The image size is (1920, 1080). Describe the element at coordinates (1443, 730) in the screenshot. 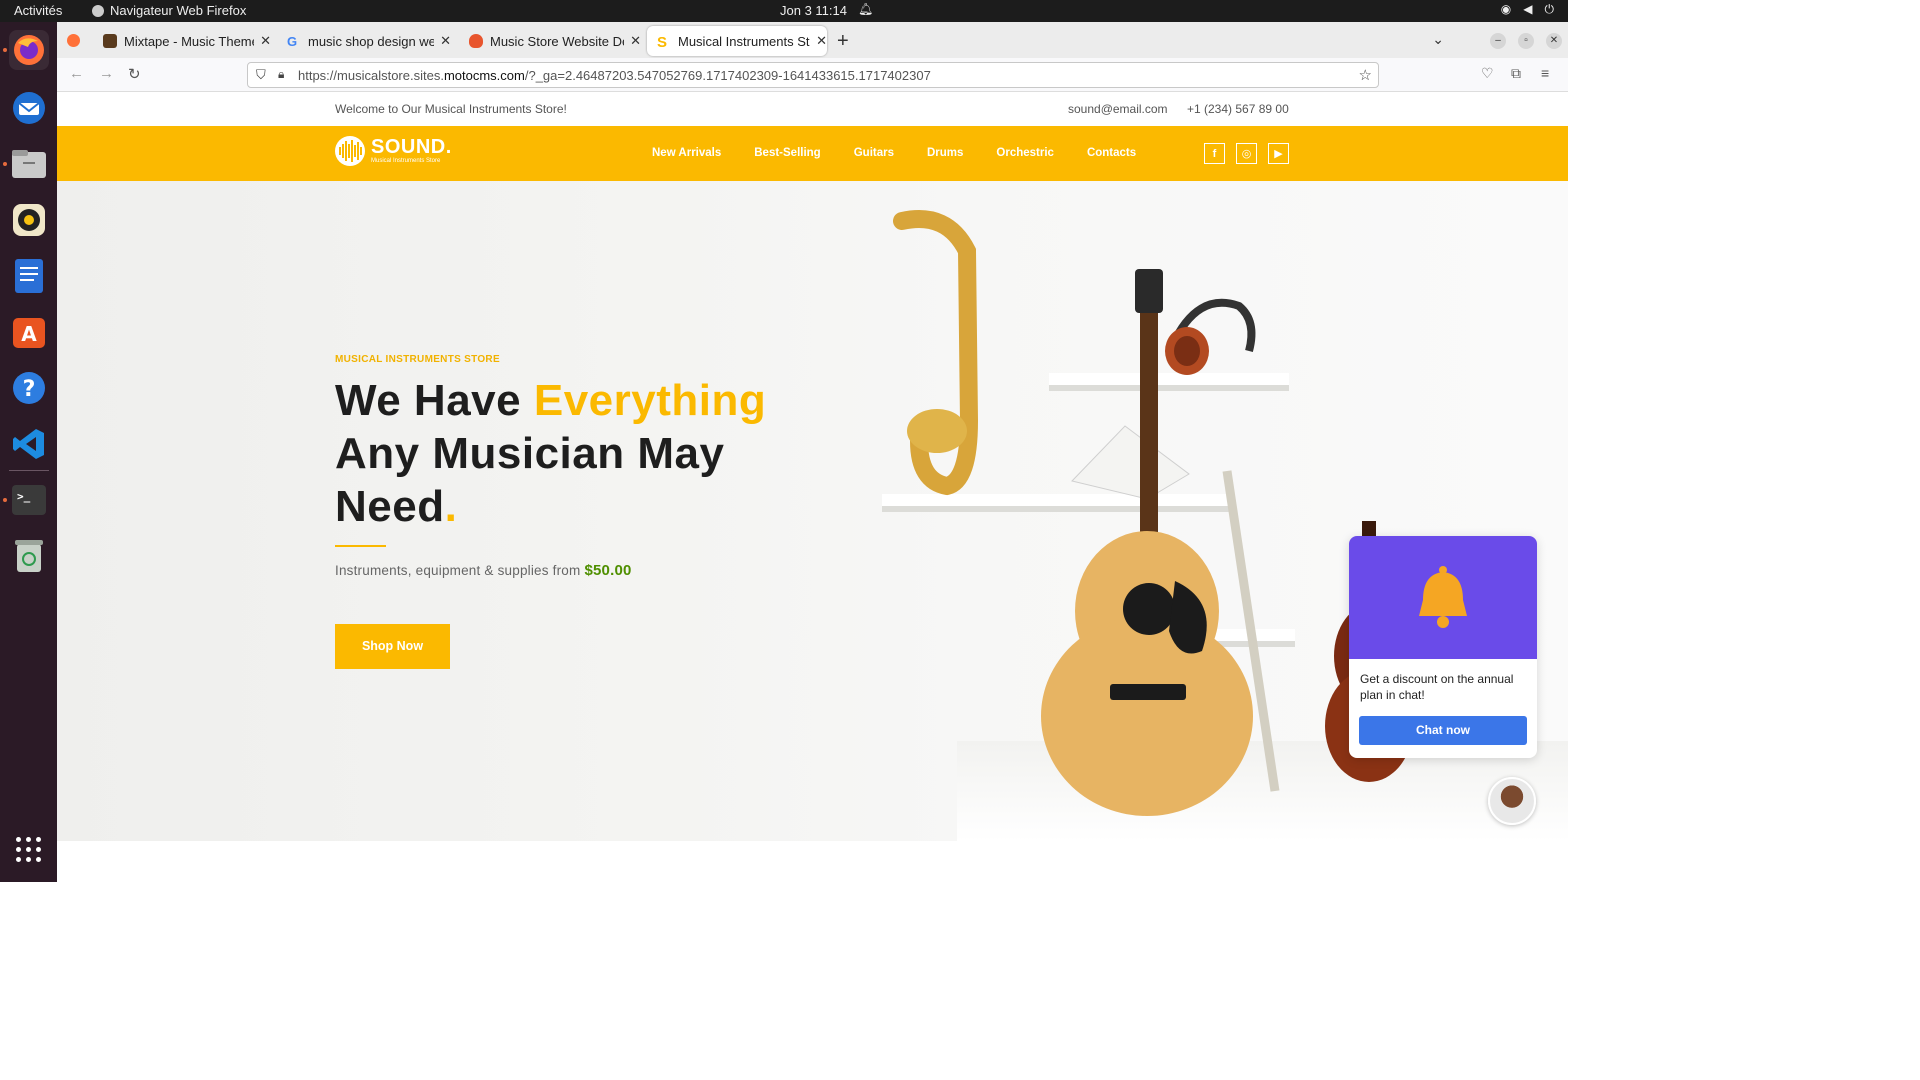

I see `chat-now-button: Chat now` at that location.